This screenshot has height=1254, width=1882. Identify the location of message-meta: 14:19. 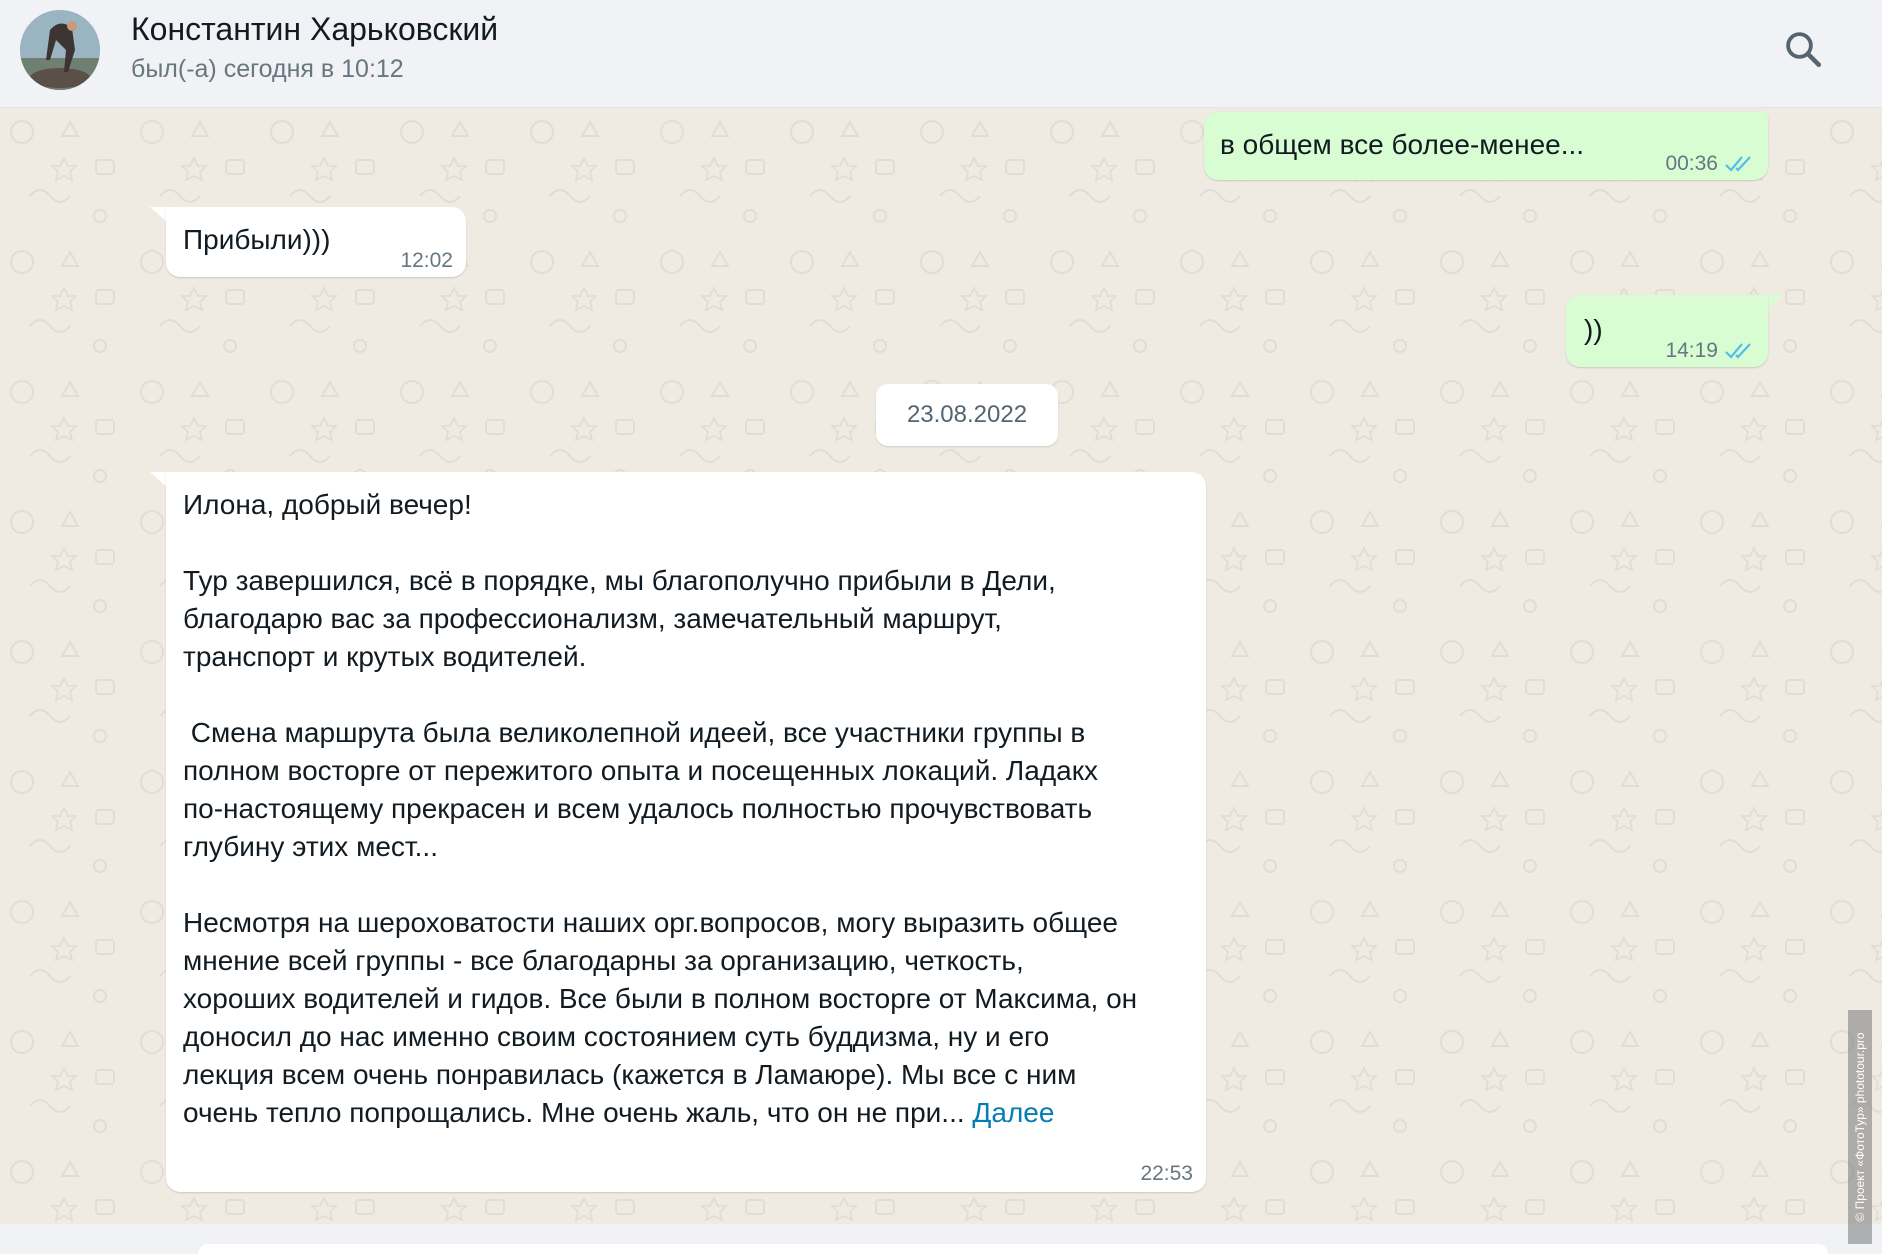
(1709, 351).